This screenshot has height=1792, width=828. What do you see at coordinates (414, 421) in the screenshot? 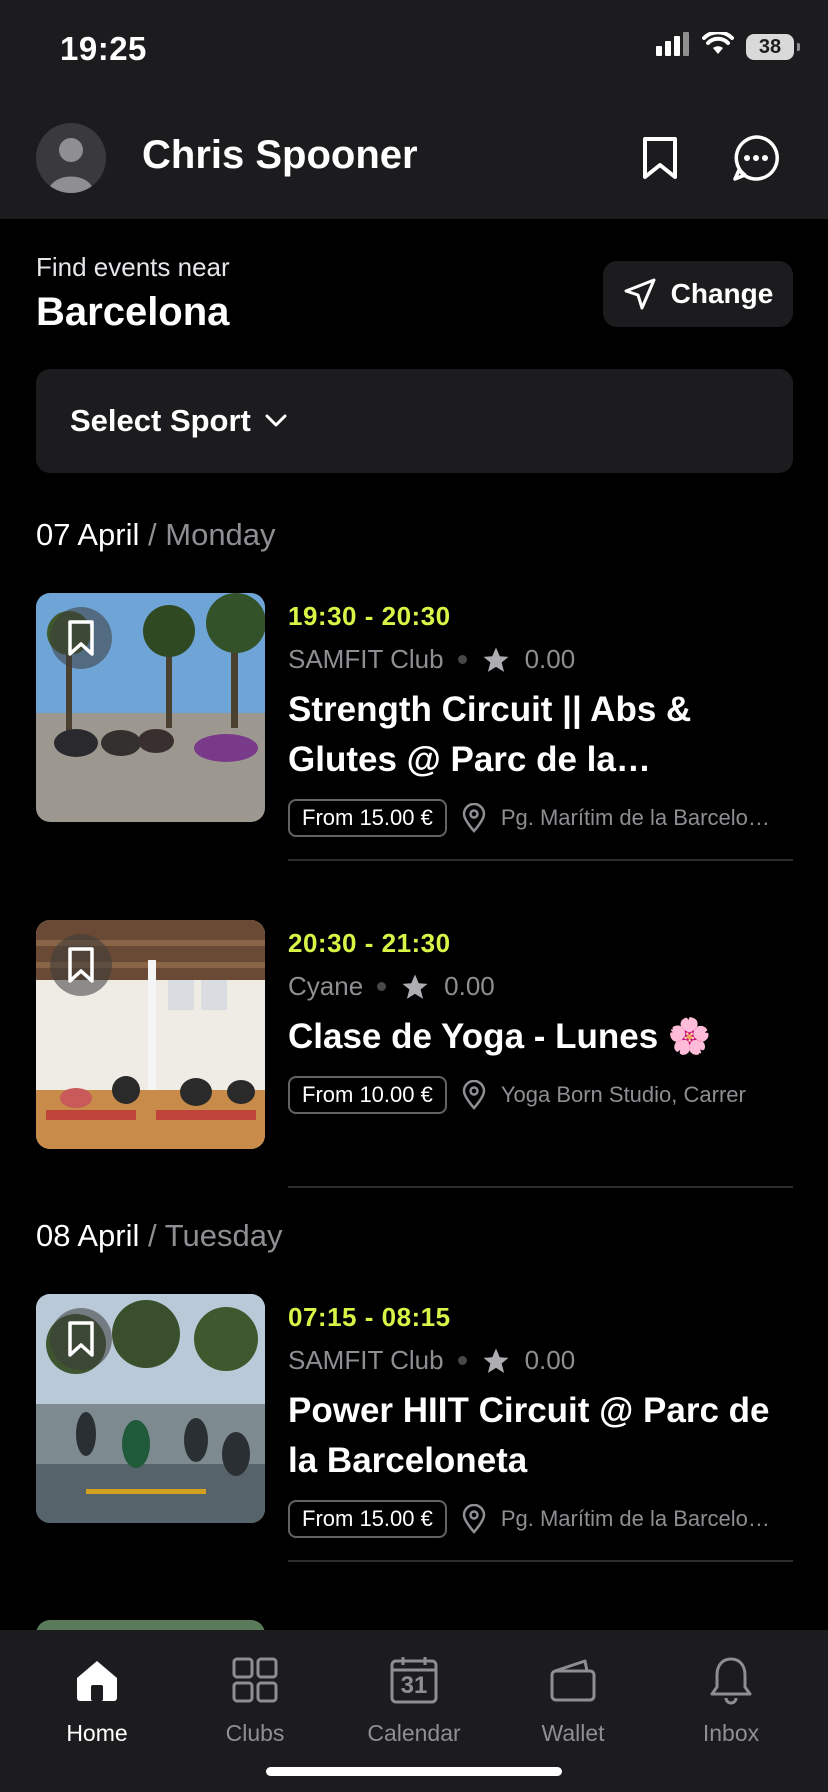
I see `sport-select-dropdown: Select Sport` at bounding box center [414, 421].